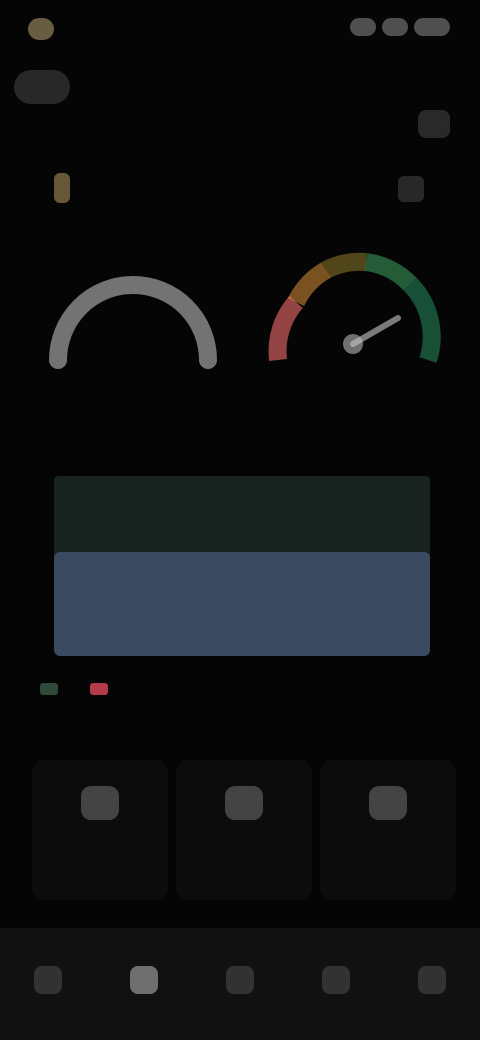 Image resolution: width=480 pixels, height=1040 pixels. I want to click on back-button, so click(42, 87).